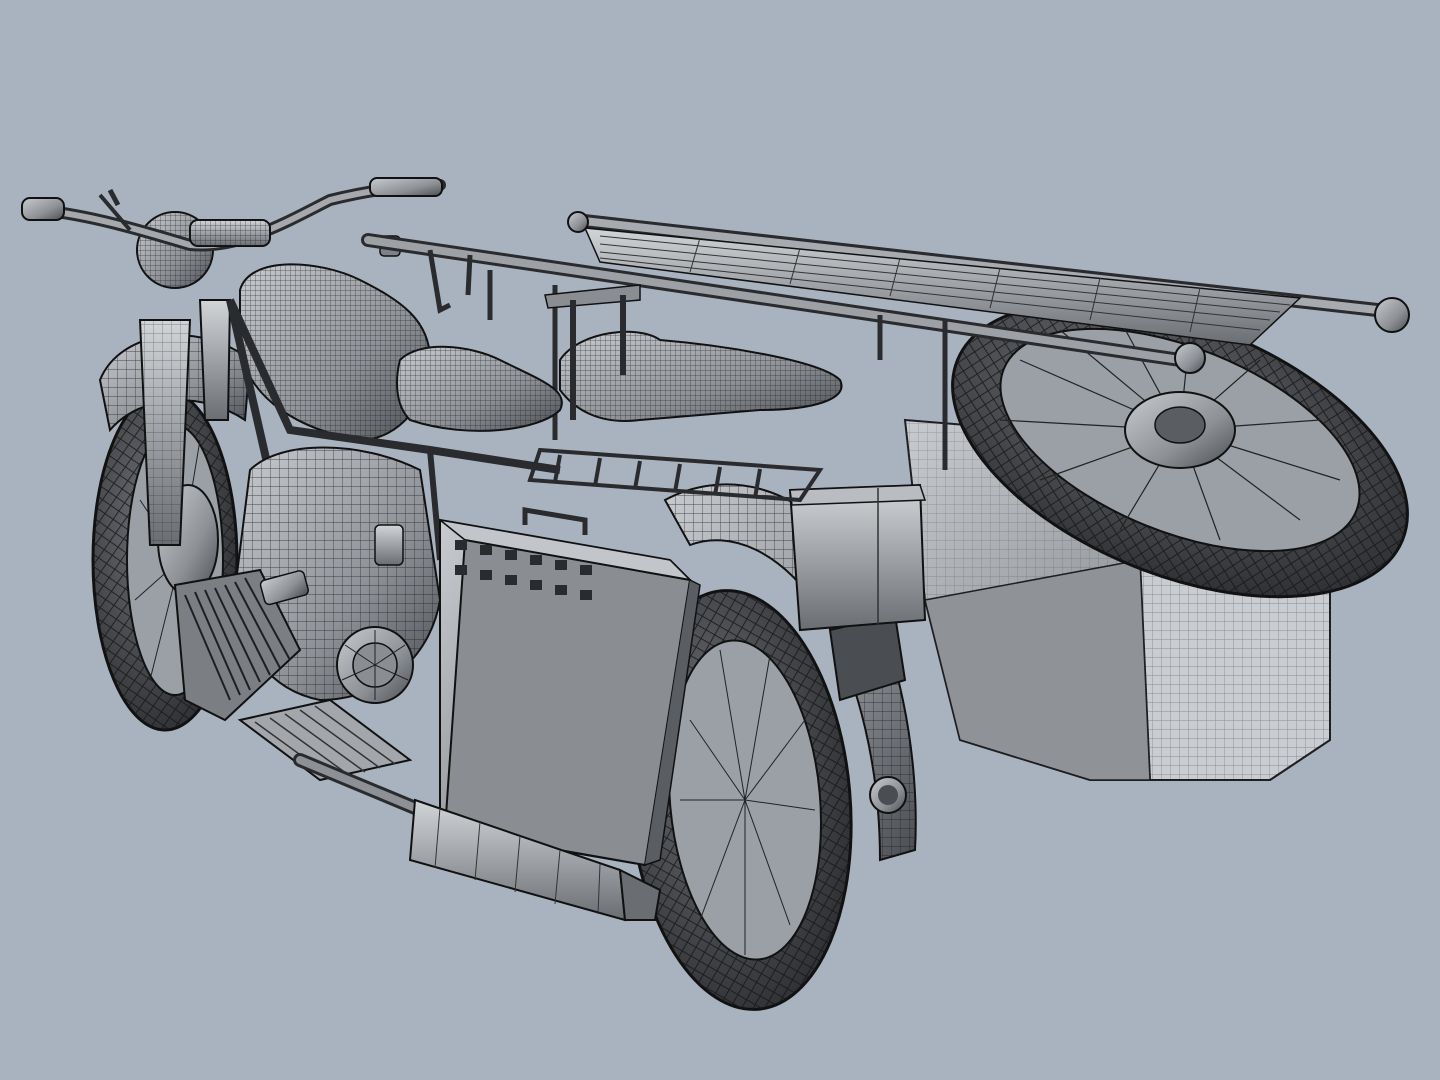 The image size is (1440, 1080). I want to click on fuel-tank, so click(335, 352).